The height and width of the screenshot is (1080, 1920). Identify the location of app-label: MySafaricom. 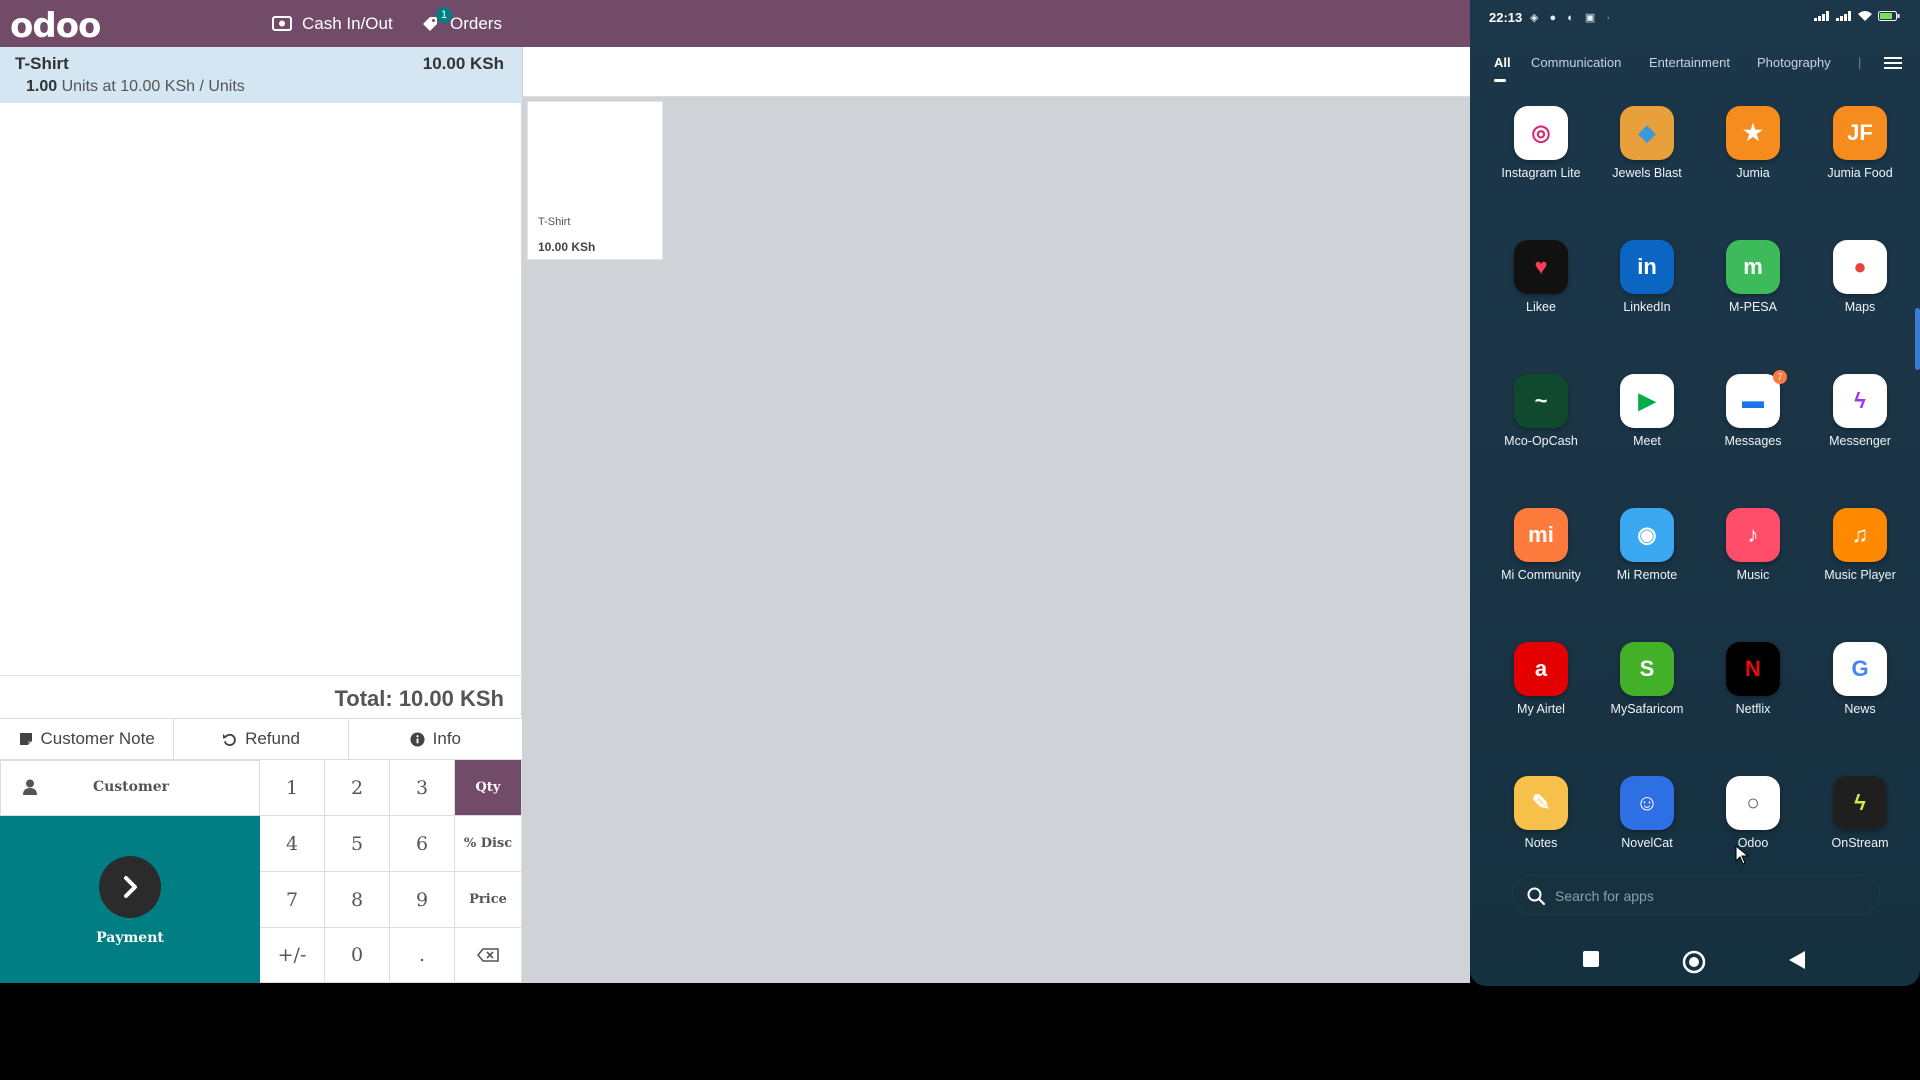
(1647, 709).